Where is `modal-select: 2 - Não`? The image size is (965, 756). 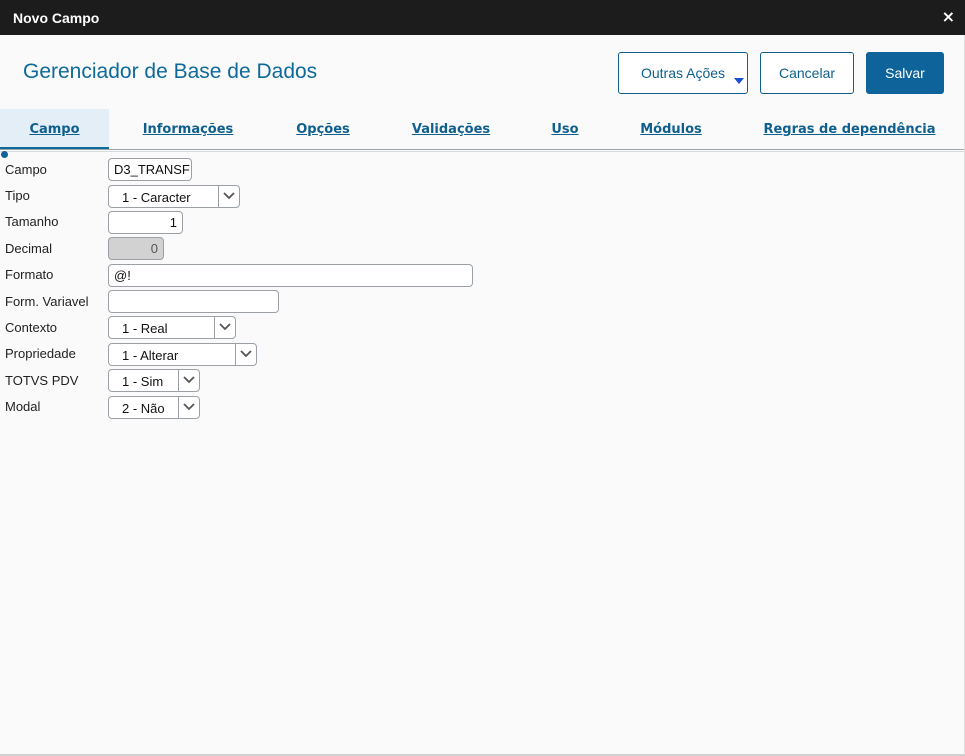
modal-select: 2 - Não is located at coordinates (154, 407).